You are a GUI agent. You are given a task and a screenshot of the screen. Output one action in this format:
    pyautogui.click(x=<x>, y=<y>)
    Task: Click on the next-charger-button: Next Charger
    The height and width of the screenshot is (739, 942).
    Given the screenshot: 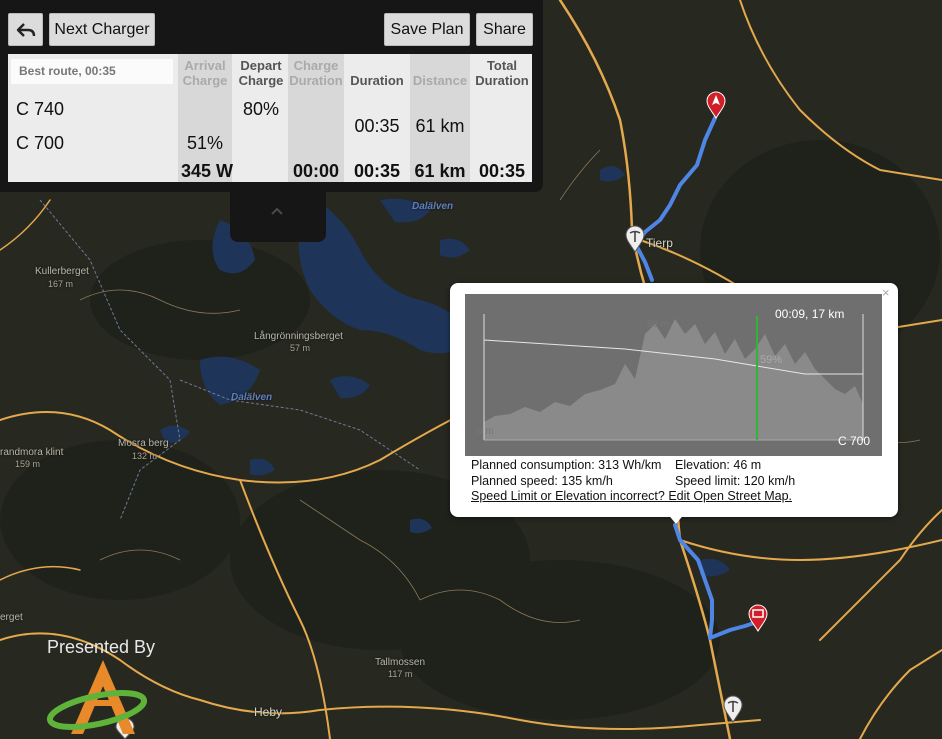 What is the action you would take?
    pyautogui.click(x=102, y=29)
    